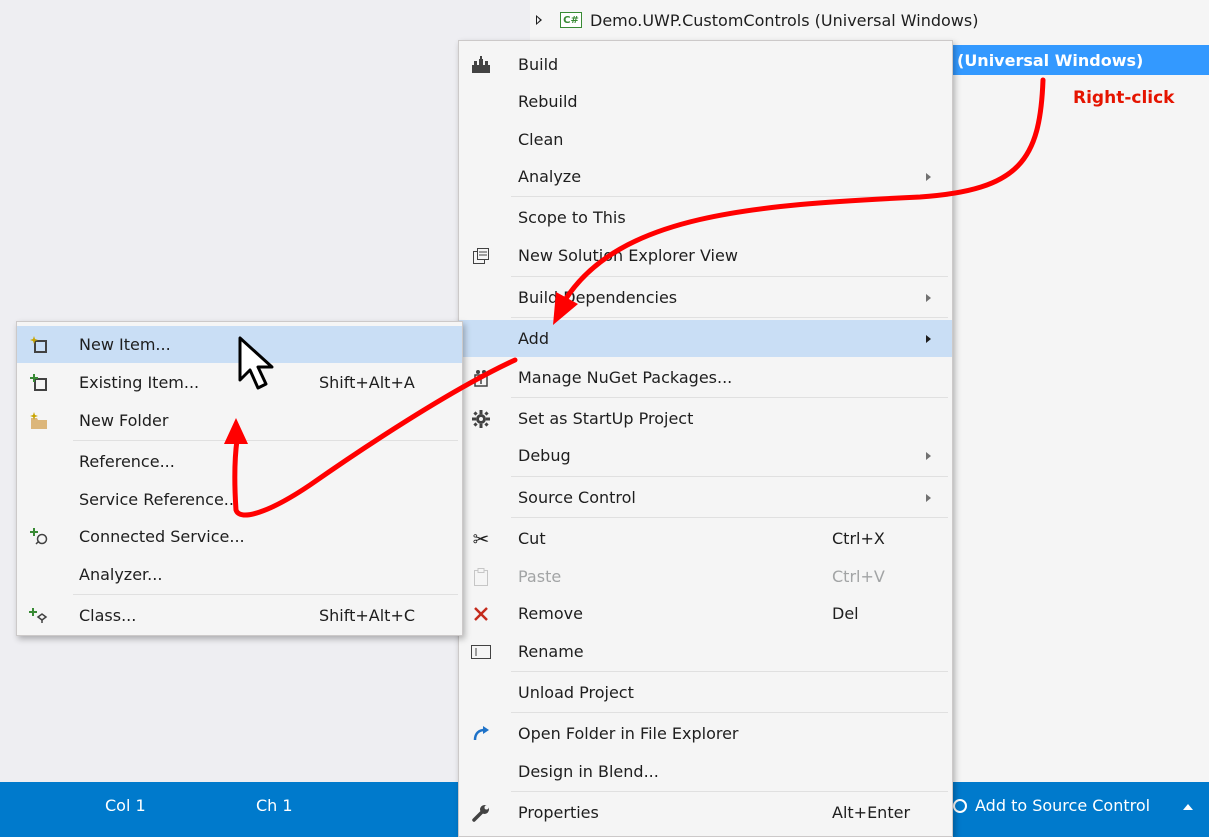 The width and height of the screenshot is (1209, 837). Describe the element at coordinates (548, 101) in the screenshot. I see `menu-item-label: Rebuild` at that location.